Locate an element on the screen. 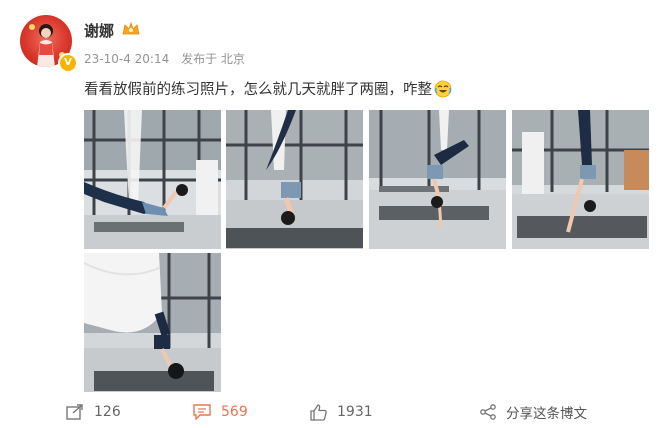 The image size is (660, 428). crown-badge-icon is located at coordinates (131, 29).